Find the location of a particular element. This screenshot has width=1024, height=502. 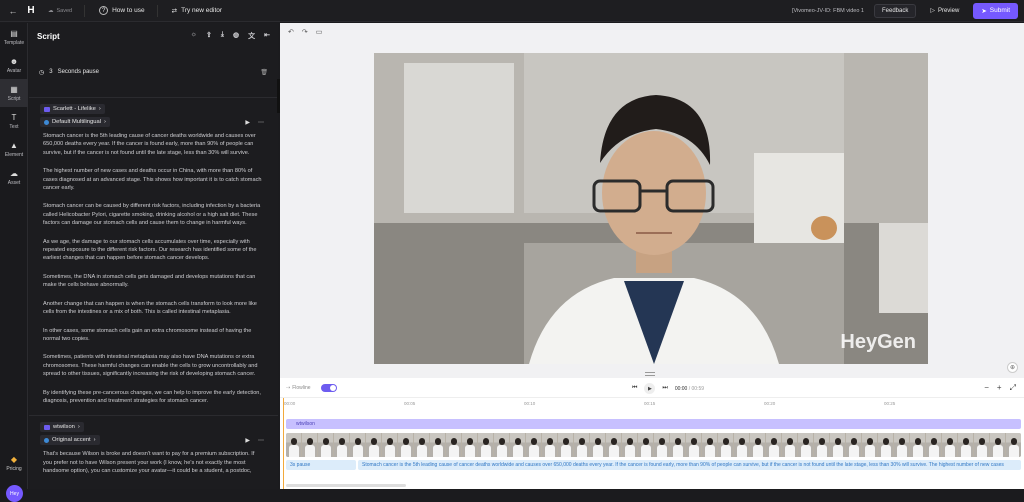

submit-button: ➤ Submit is located at coordinates (995, 10).